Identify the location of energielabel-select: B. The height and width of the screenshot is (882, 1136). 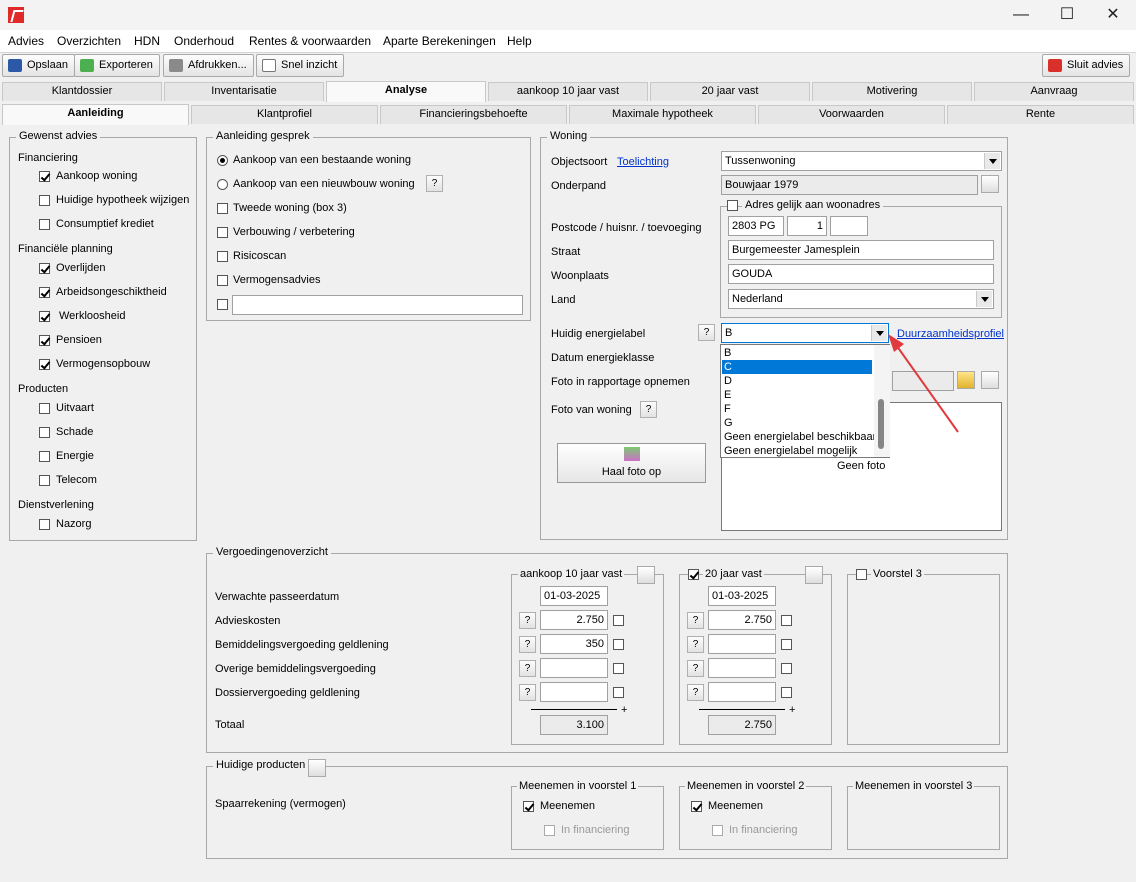
(805, 333).